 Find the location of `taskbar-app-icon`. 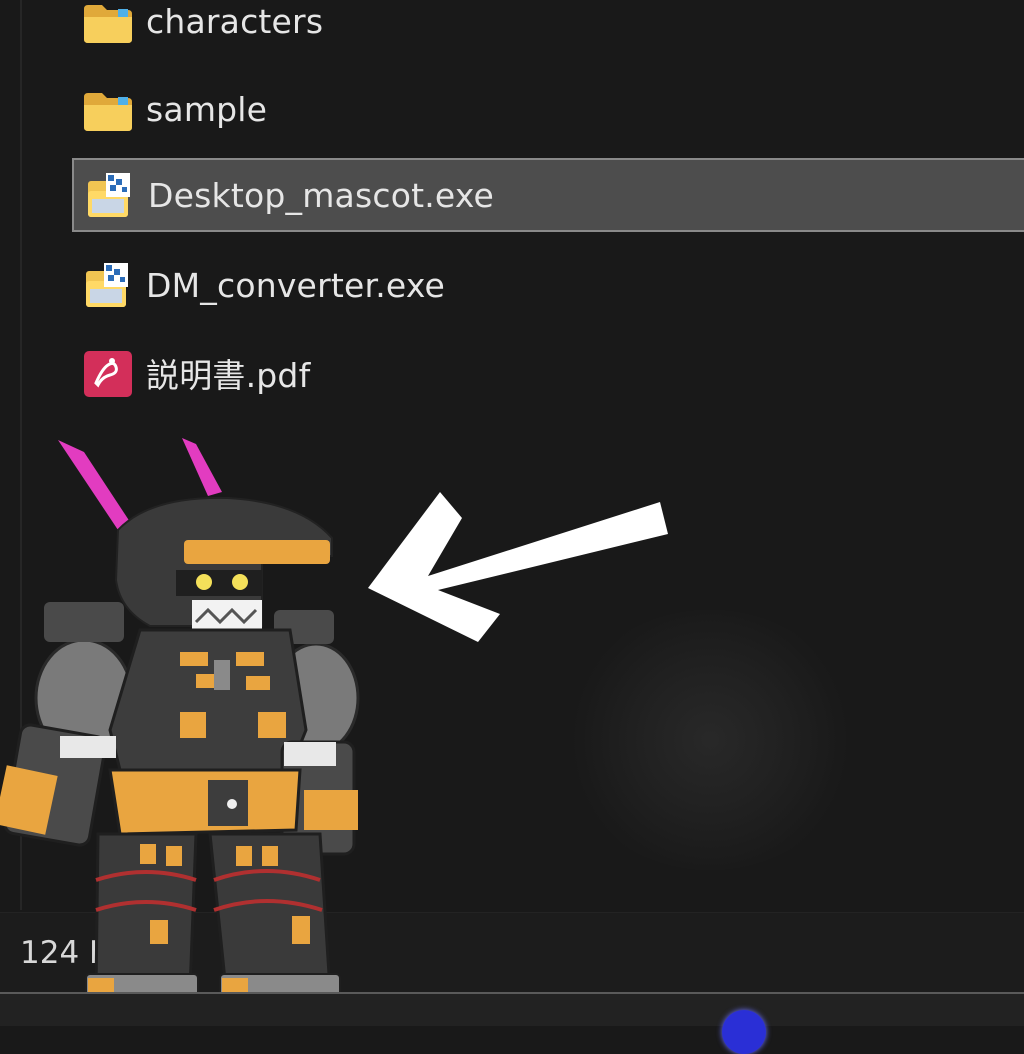

taskbar-app-icon is located at coordinates (744, 1032).